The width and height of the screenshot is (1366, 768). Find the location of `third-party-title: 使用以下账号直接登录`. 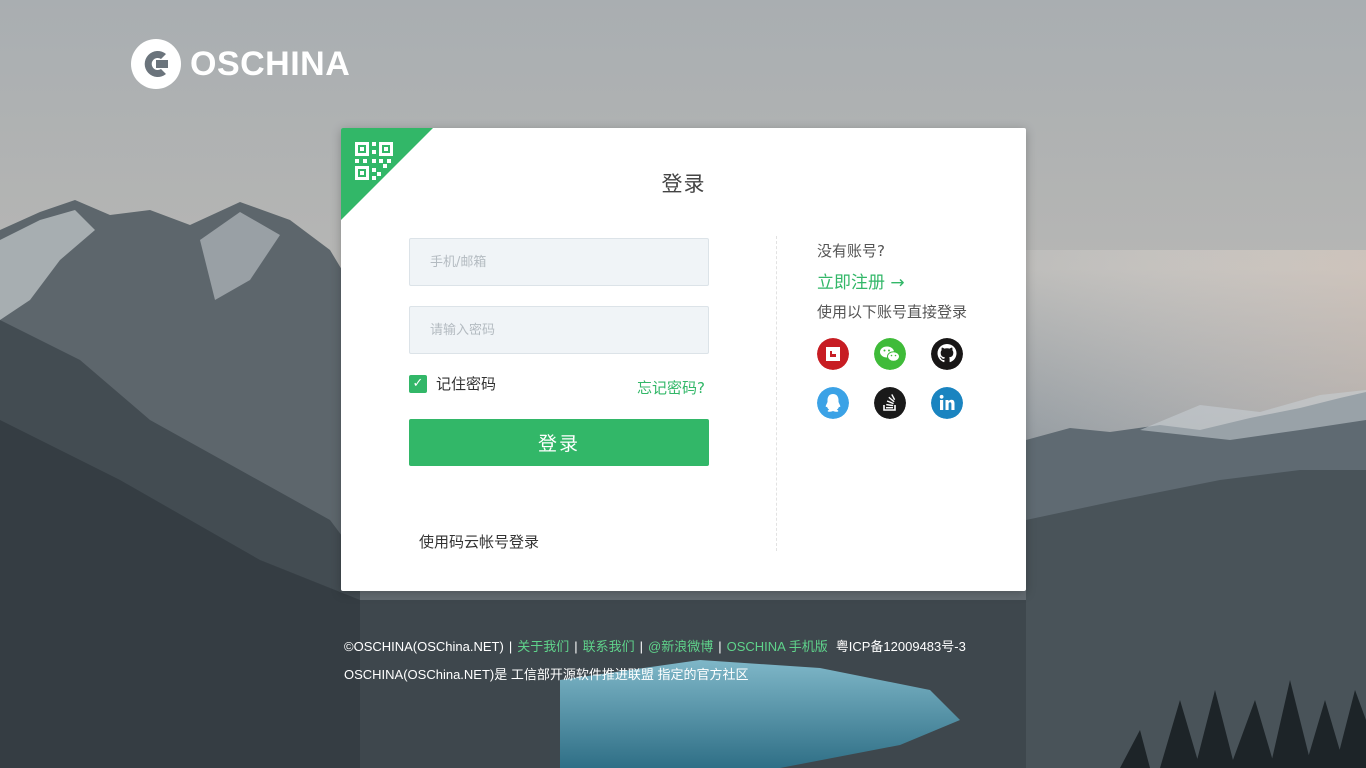

third-party-title: 使用以下账号直接登录 is located at coordinates (892, 312).